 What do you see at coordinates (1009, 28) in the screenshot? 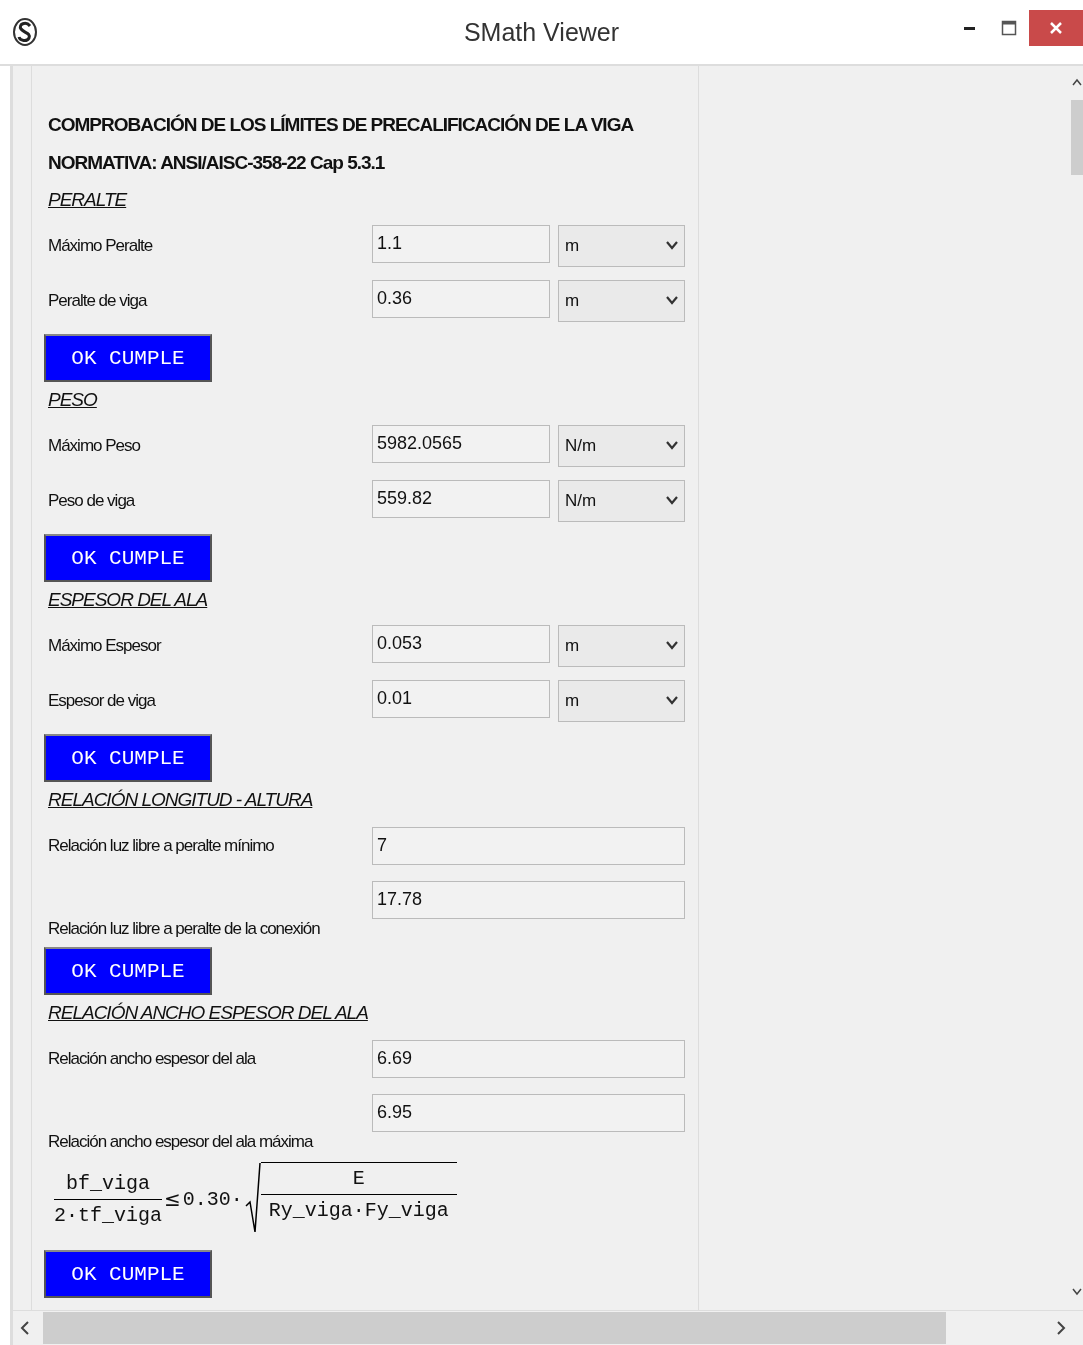
I see `maximize-icon` at bounding box center [1009, 28].